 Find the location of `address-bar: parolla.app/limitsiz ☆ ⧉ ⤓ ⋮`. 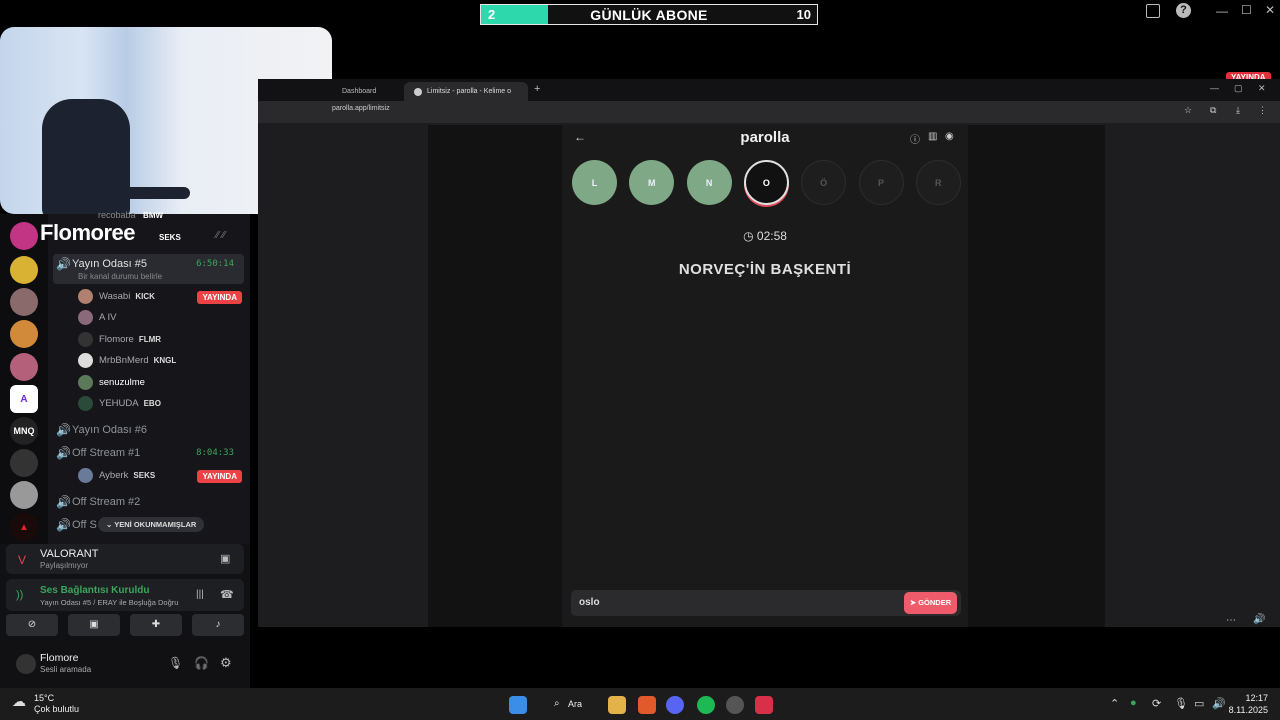

address-bar: parolla.app/limitsiz ☆ ⧉ ⤓ ⋮ is located at coordinates (769, 112).